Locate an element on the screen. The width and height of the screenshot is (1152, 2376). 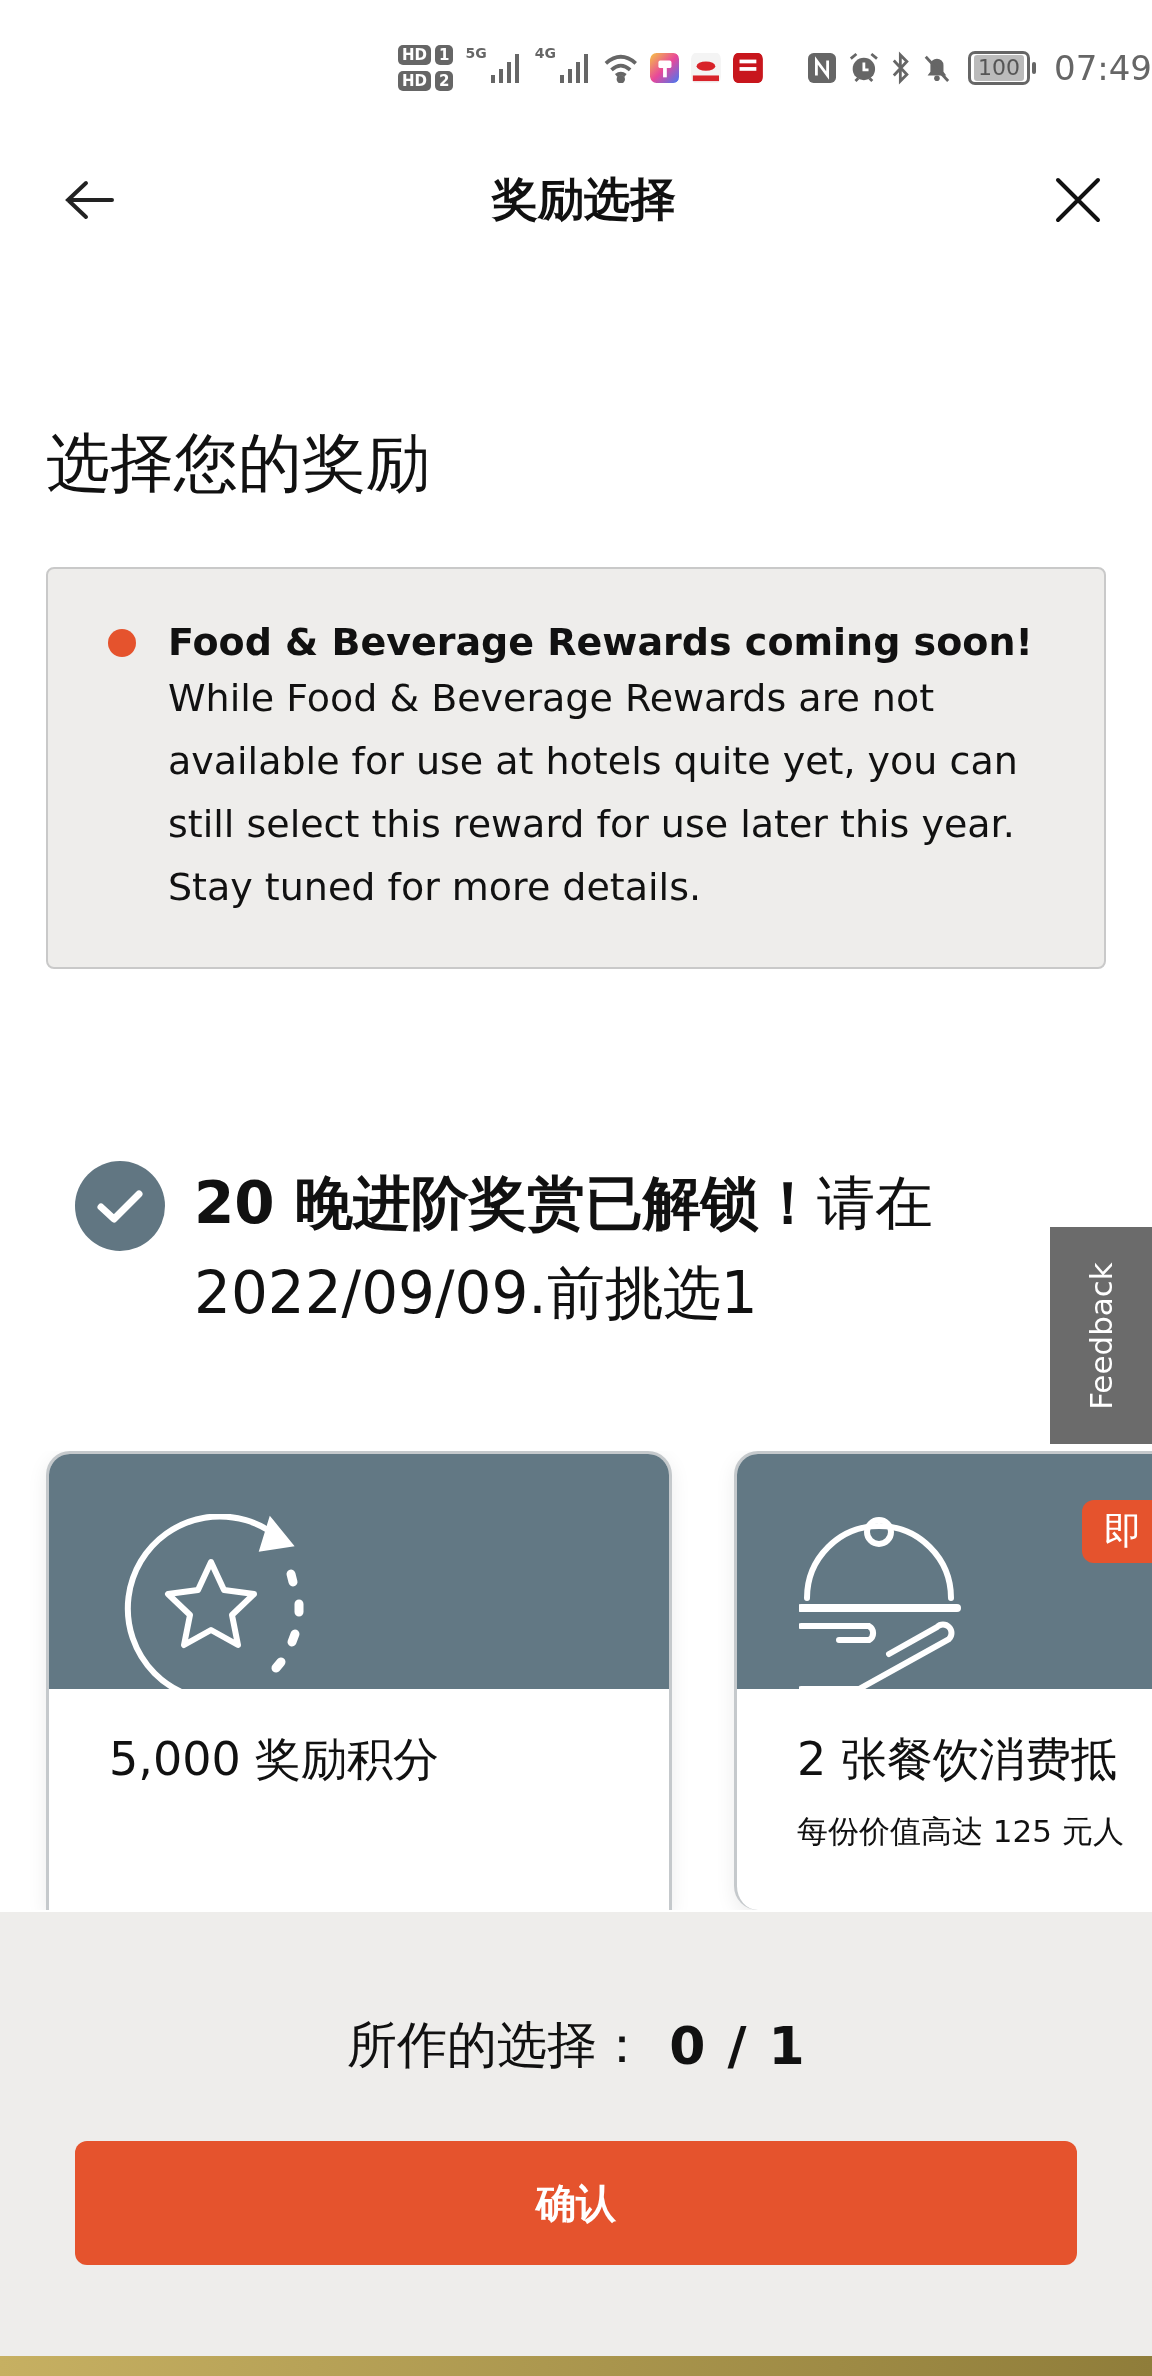
sim-slot: 1 is located at coordinates (444, 54).